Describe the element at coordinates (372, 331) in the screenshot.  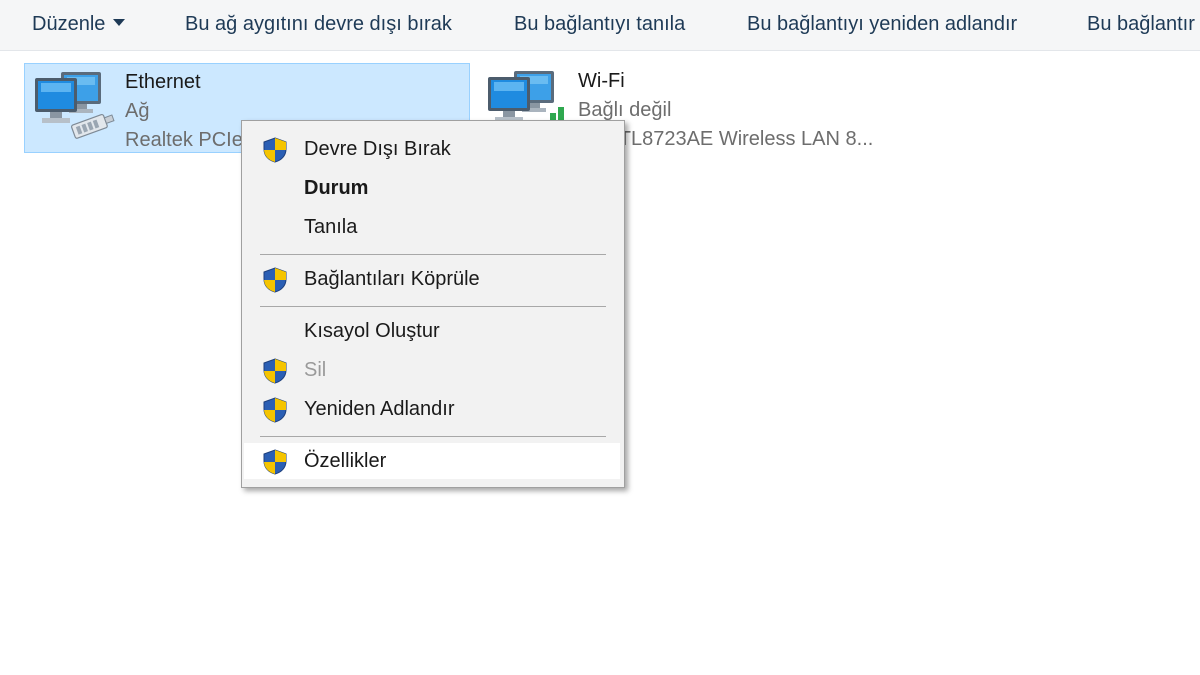
I see `menu-item-label: Kısayol Oluştur` at that location.